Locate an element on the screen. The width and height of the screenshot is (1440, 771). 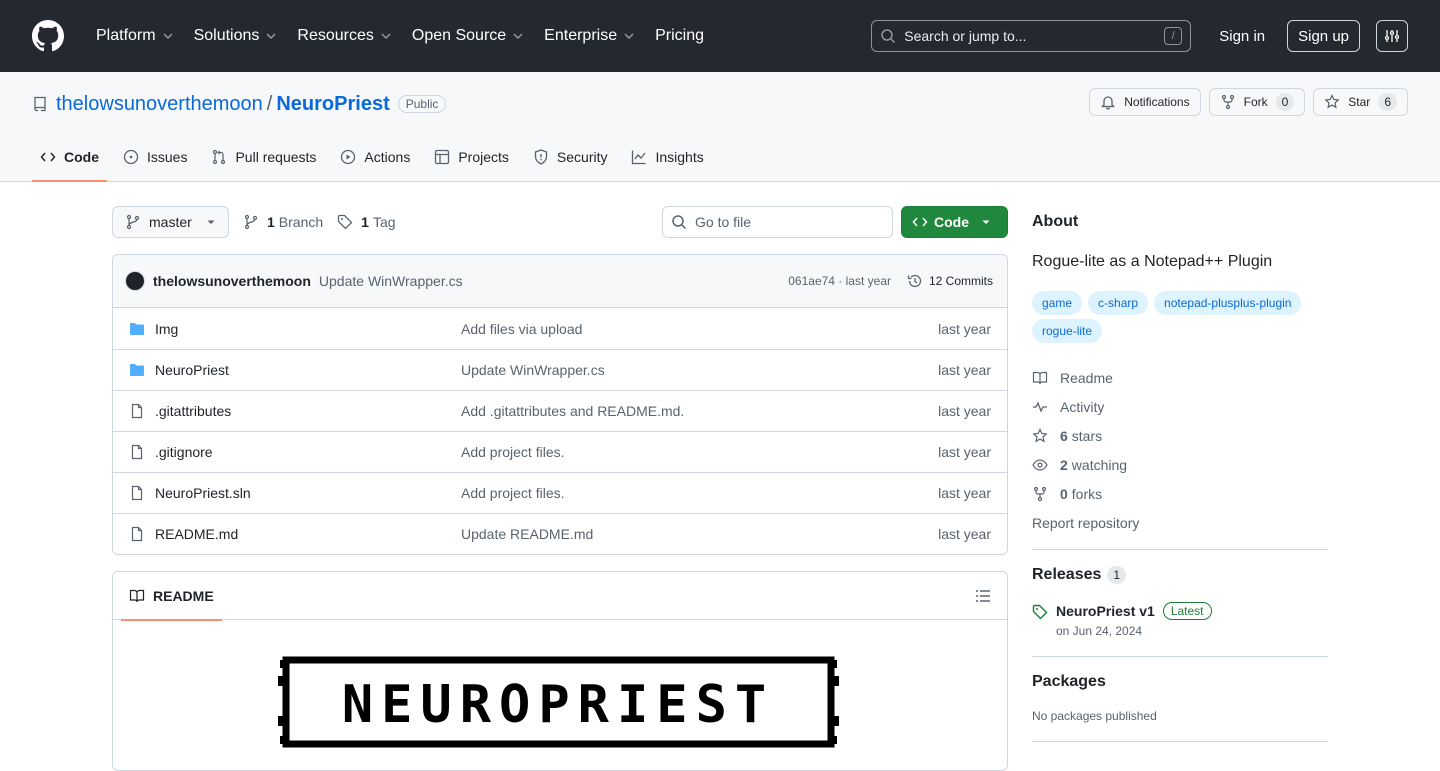
pulse-icon is located at coordinates (1040, 406).